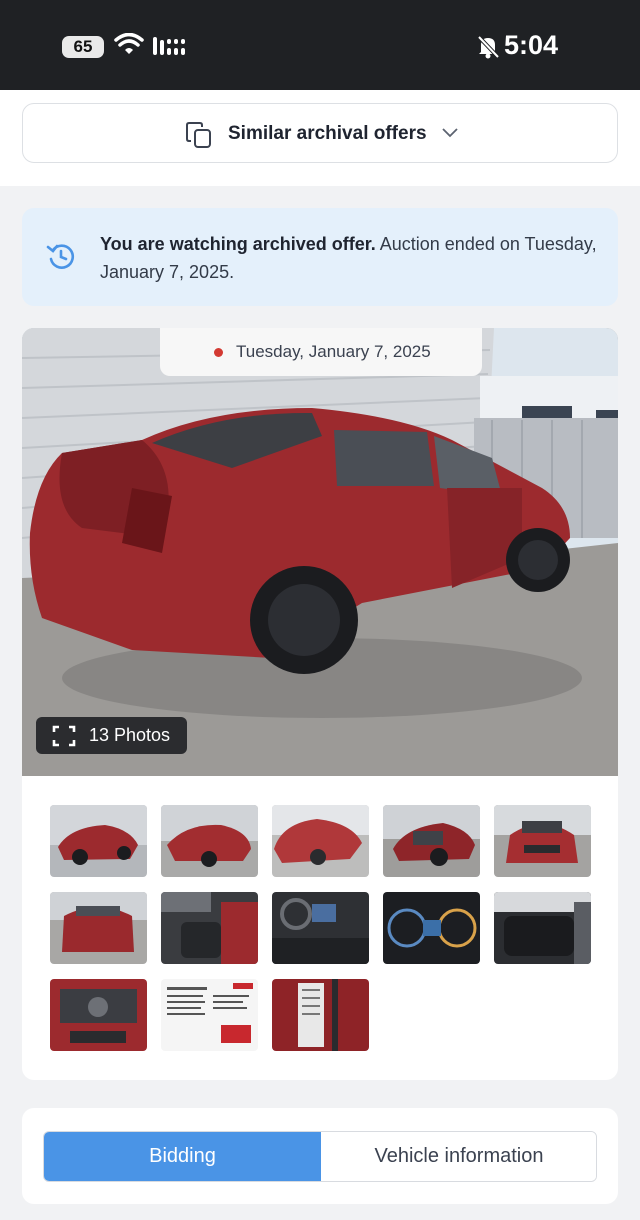 The width and height of the screenshot is (640, 1220). Describe the element at coordinates (238, 244) in the screenshot. I see `archived-notice-bold: You are watching archived offer.` at that location.